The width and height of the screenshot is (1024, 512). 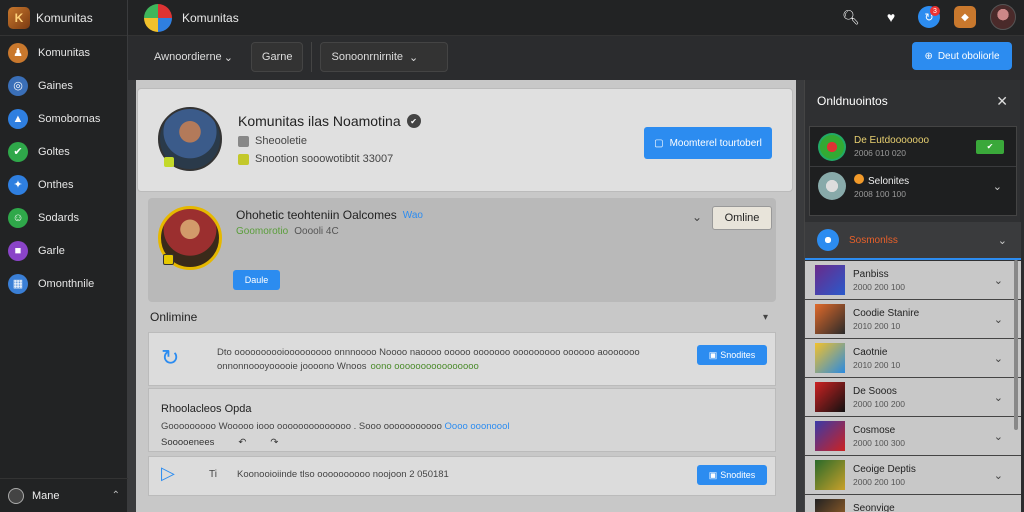 I want to click on game-row: Cosmose 2000 100 300 ⌄, so click(x=913, y=436).